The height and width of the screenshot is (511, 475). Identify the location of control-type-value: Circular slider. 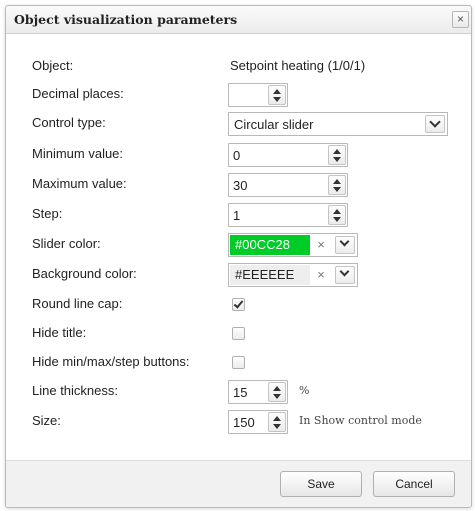
(274, 124).